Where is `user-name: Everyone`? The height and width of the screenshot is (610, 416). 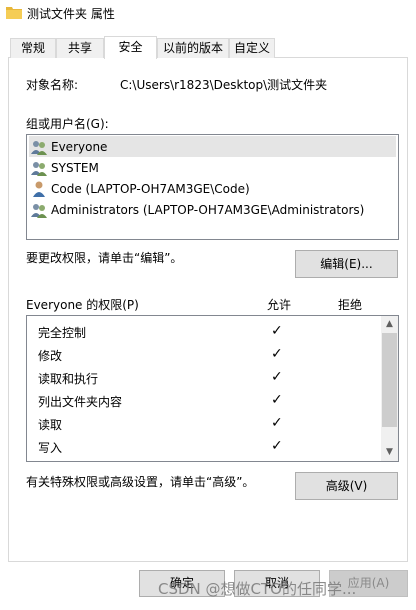 user-name: Everyone is located at coordinates (79, 146).